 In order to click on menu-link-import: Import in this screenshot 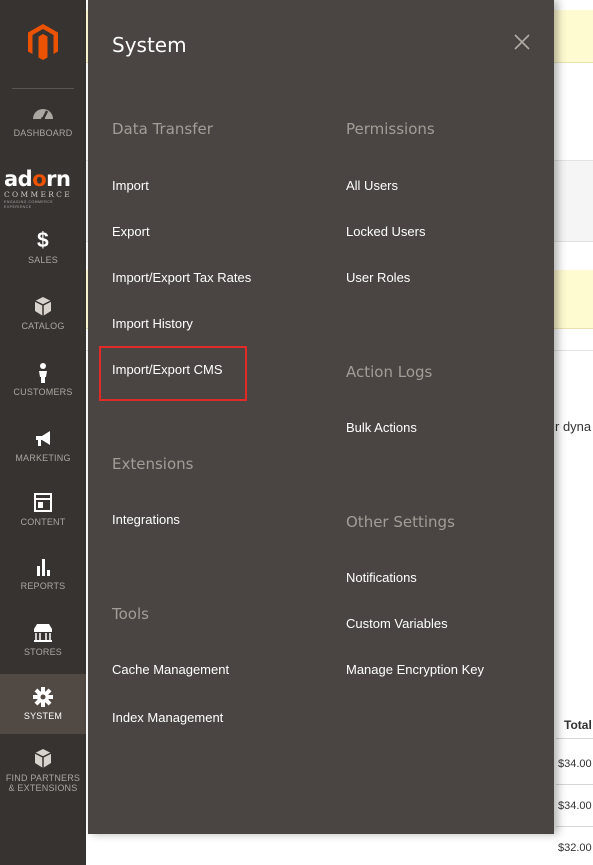, I will do `click(130, 185)`.